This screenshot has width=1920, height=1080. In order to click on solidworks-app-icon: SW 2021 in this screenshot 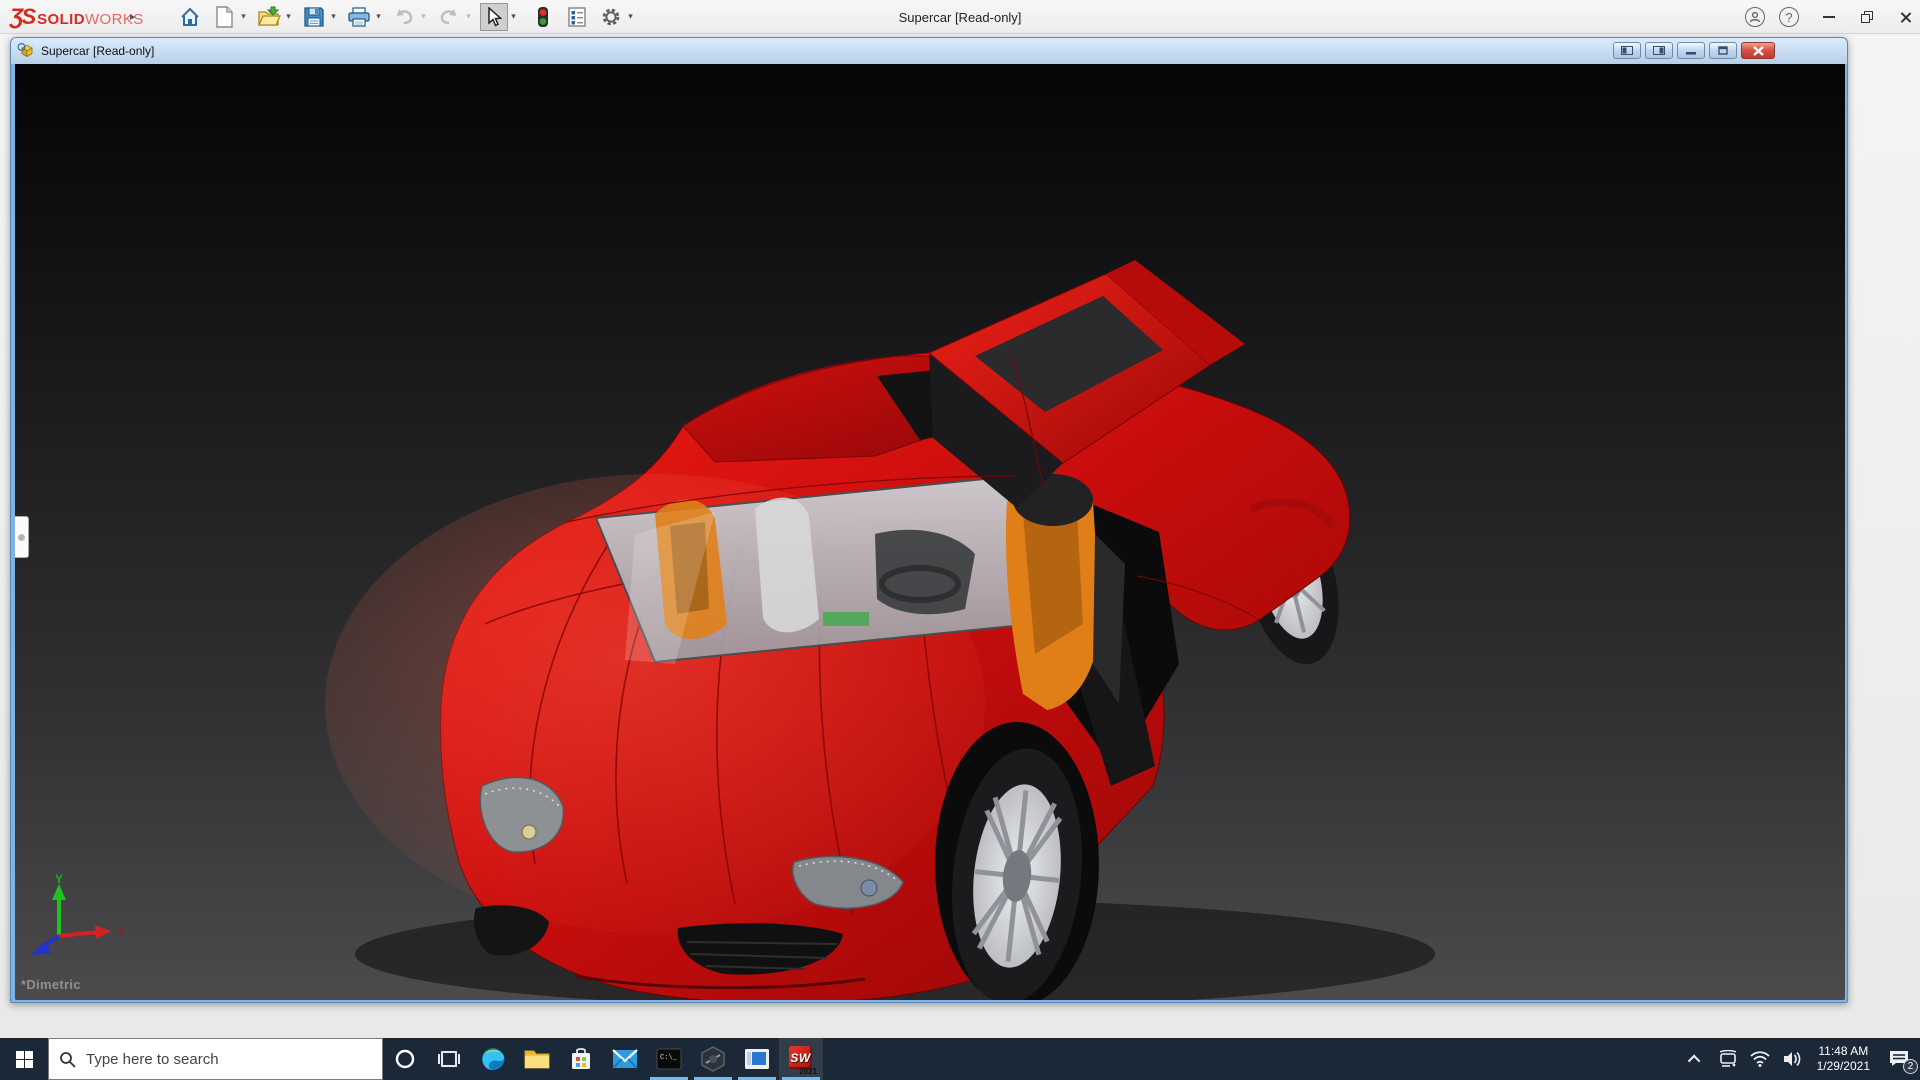, I will do `click(802, 1060)`.